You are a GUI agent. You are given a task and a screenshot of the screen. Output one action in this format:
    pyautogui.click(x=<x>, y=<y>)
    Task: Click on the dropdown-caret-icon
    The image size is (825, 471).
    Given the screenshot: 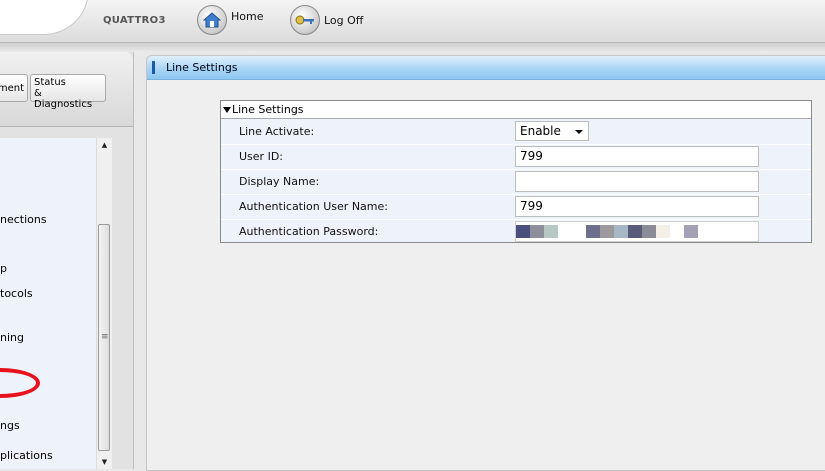 What is the action you would take?
    pyautogui.click(x=579, y=132)
    